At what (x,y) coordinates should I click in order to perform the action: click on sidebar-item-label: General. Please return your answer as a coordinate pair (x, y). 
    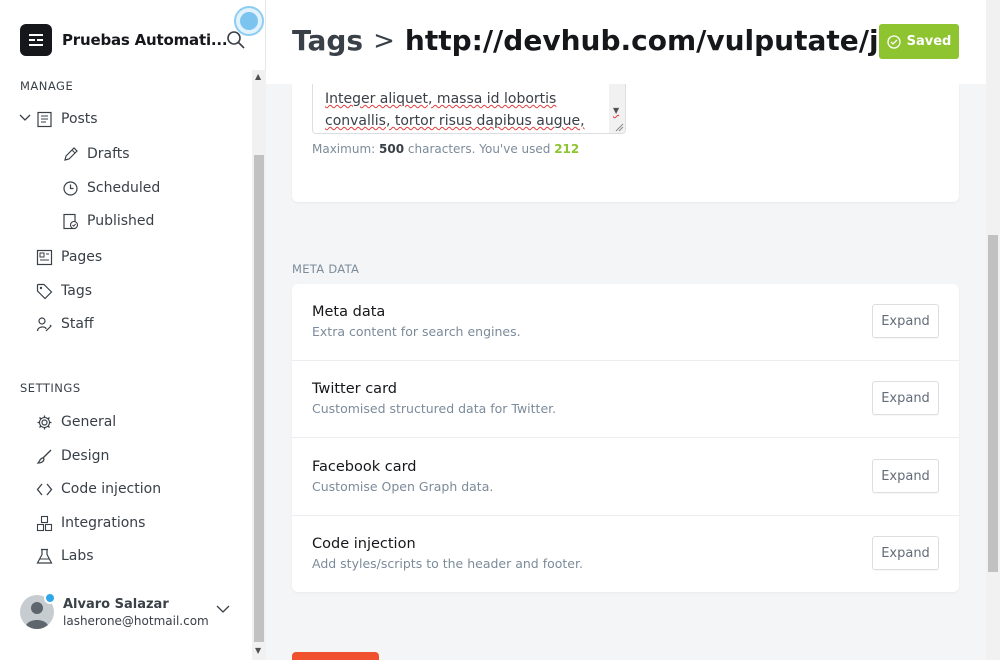
    Looking at the image, I should click on (89, 422).